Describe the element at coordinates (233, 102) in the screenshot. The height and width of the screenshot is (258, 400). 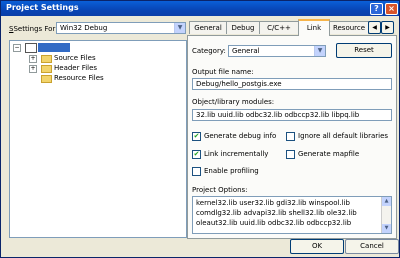
I see `modules-label: Object/library modules:` at that location.